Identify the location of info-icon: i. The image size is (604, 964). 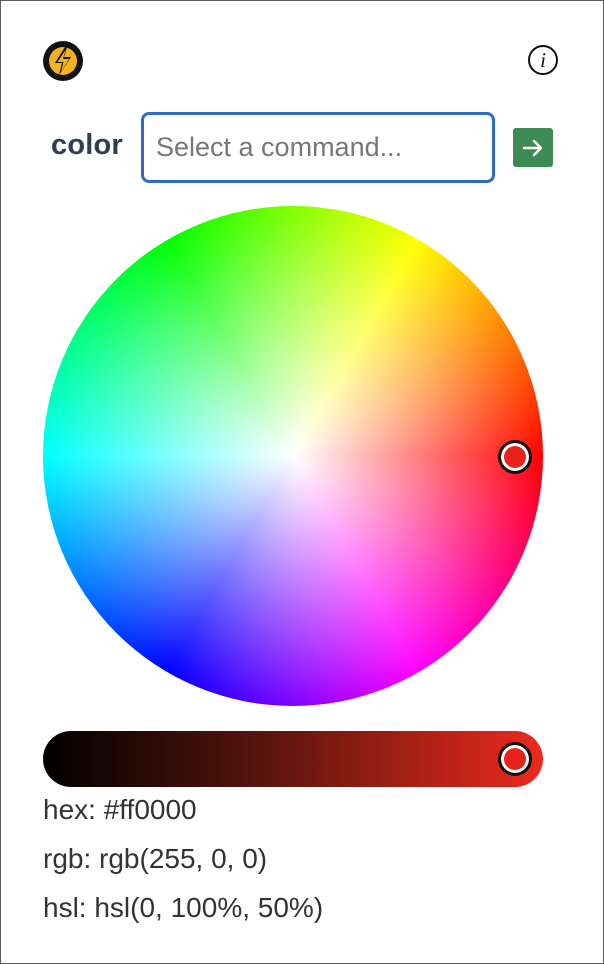
(543, 60).